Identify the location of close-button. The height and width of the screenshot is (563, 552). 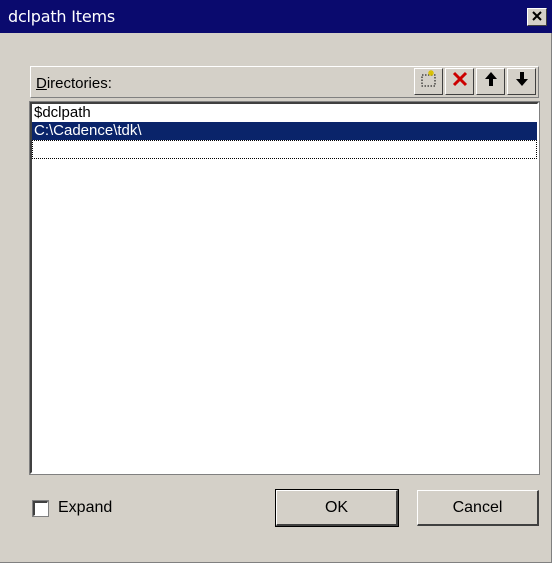
(537, 17).